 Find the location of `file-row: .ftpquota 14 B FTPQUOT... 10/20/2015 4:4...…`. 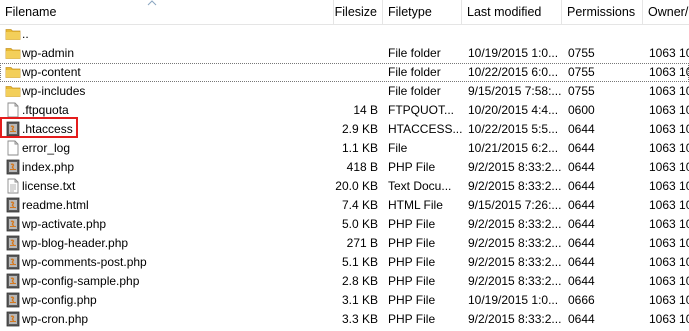

file-row: .ftpquota 14 B FTPQUOT... 10/20/2015 4:4...… is located at coordinates (344, 110).